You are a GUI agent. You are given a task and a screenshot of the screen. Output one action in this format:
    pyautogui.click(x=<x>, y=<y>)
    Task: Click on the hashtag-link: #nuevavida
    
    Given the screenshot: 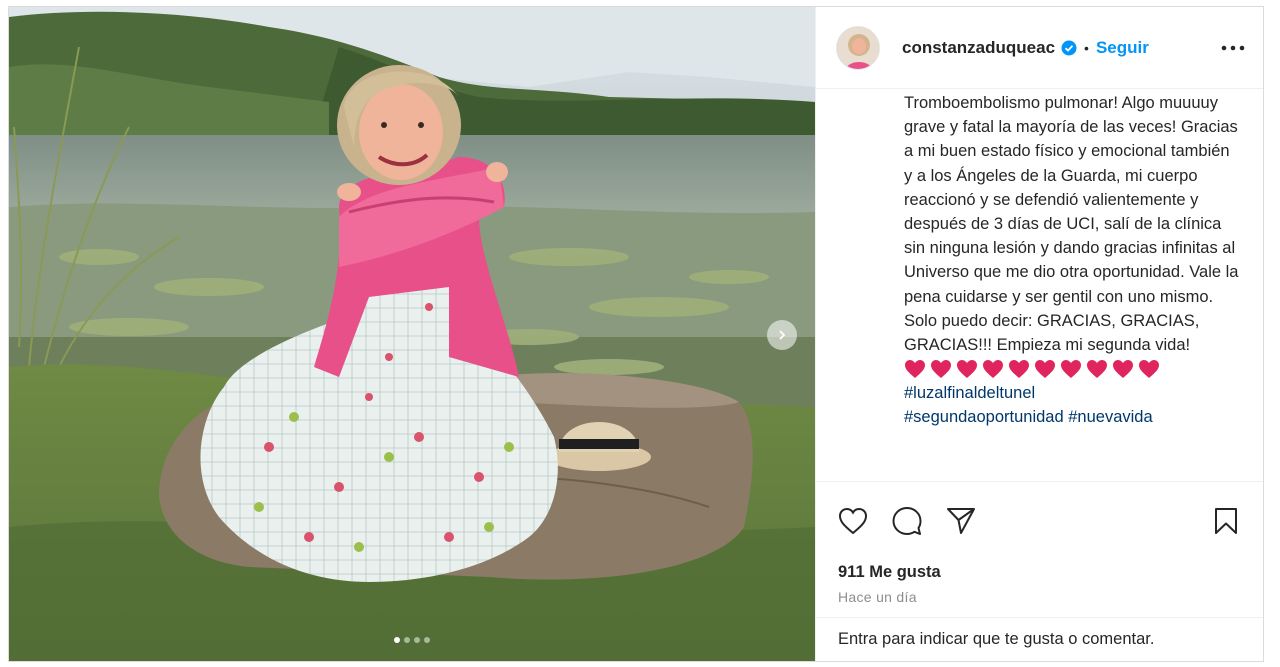 What is the action you would take?
    pyautogui.click(x=1110, y=417)
    